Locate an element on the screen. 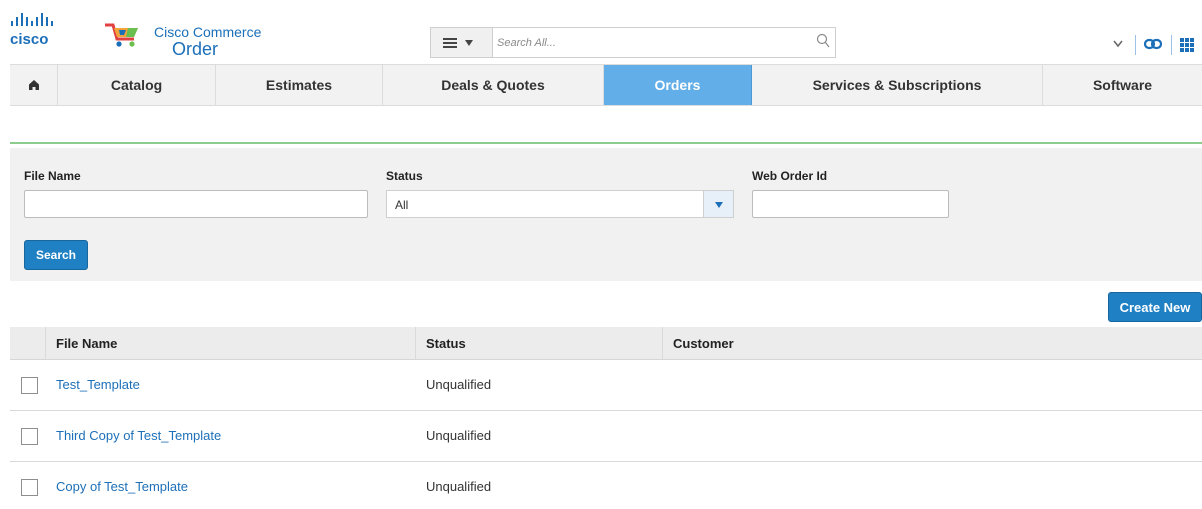  global-search is located at coordinates (633, 42).